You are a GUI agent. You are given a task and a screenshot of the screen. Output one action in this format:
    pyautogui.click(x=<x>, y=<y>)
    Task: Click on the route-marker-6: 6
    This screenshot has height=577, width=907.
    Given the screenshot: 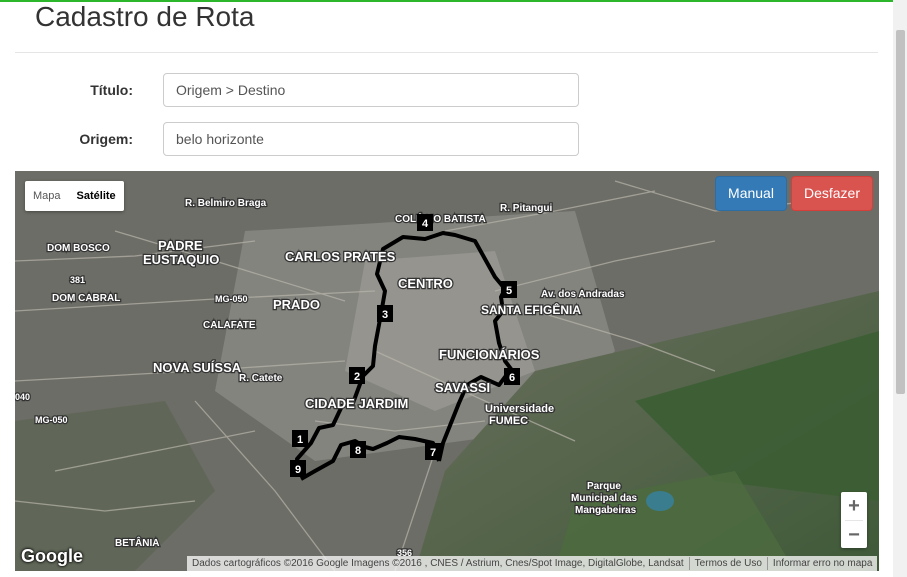 What is the action you would take?
    pyautogui.click(x=512, y=376)
    